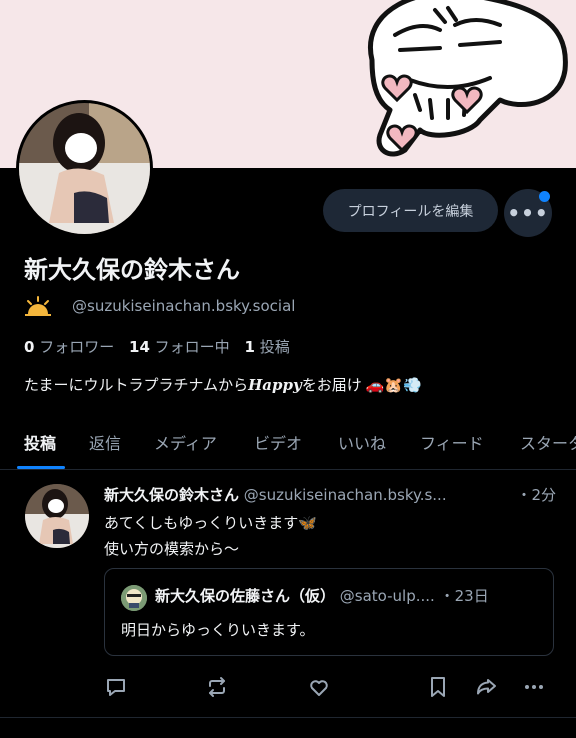 This screenshot has height=738, width=576. What do you see at coordinates (544, 196) in the screenshot?
I see `notification-dot` at bounding box center [544, 196].